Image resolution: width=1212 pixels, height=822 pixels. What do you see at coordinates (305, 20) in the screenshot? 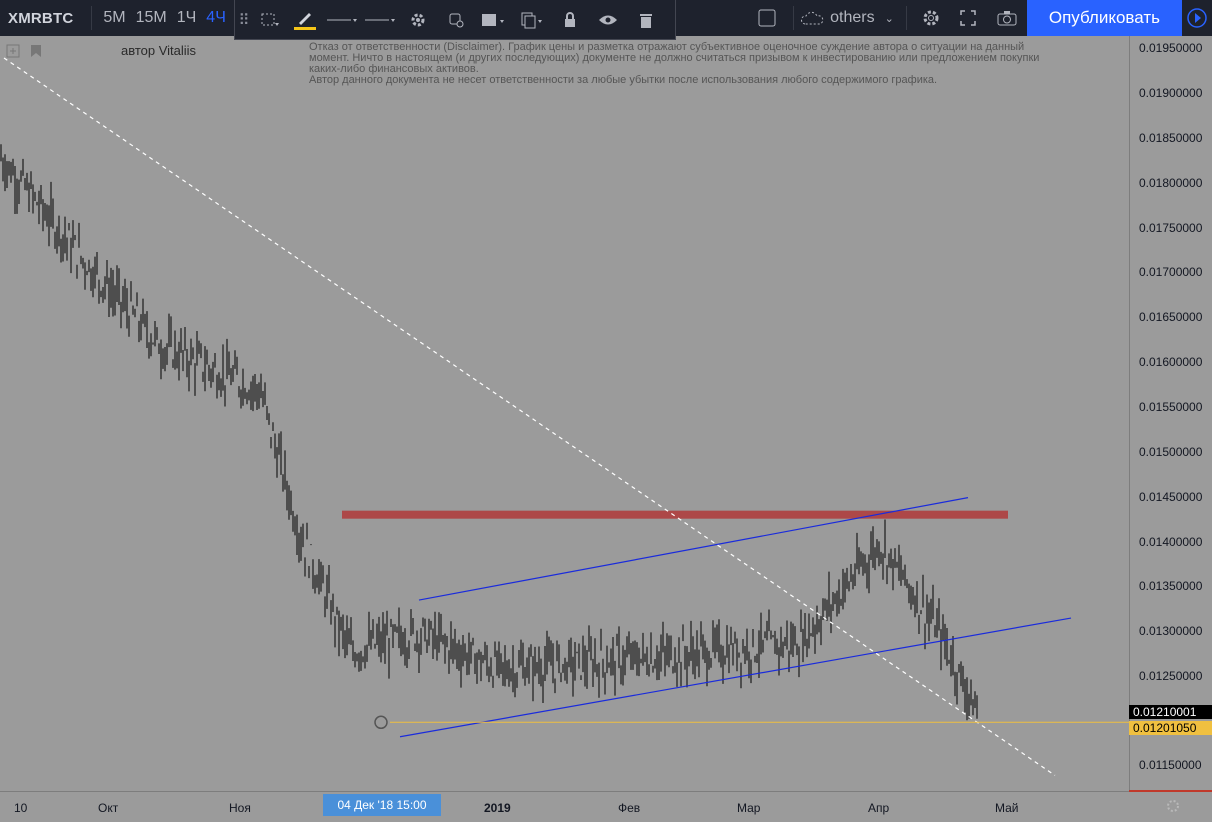
I see `pencil-icon` at bounding box center [305, 20].